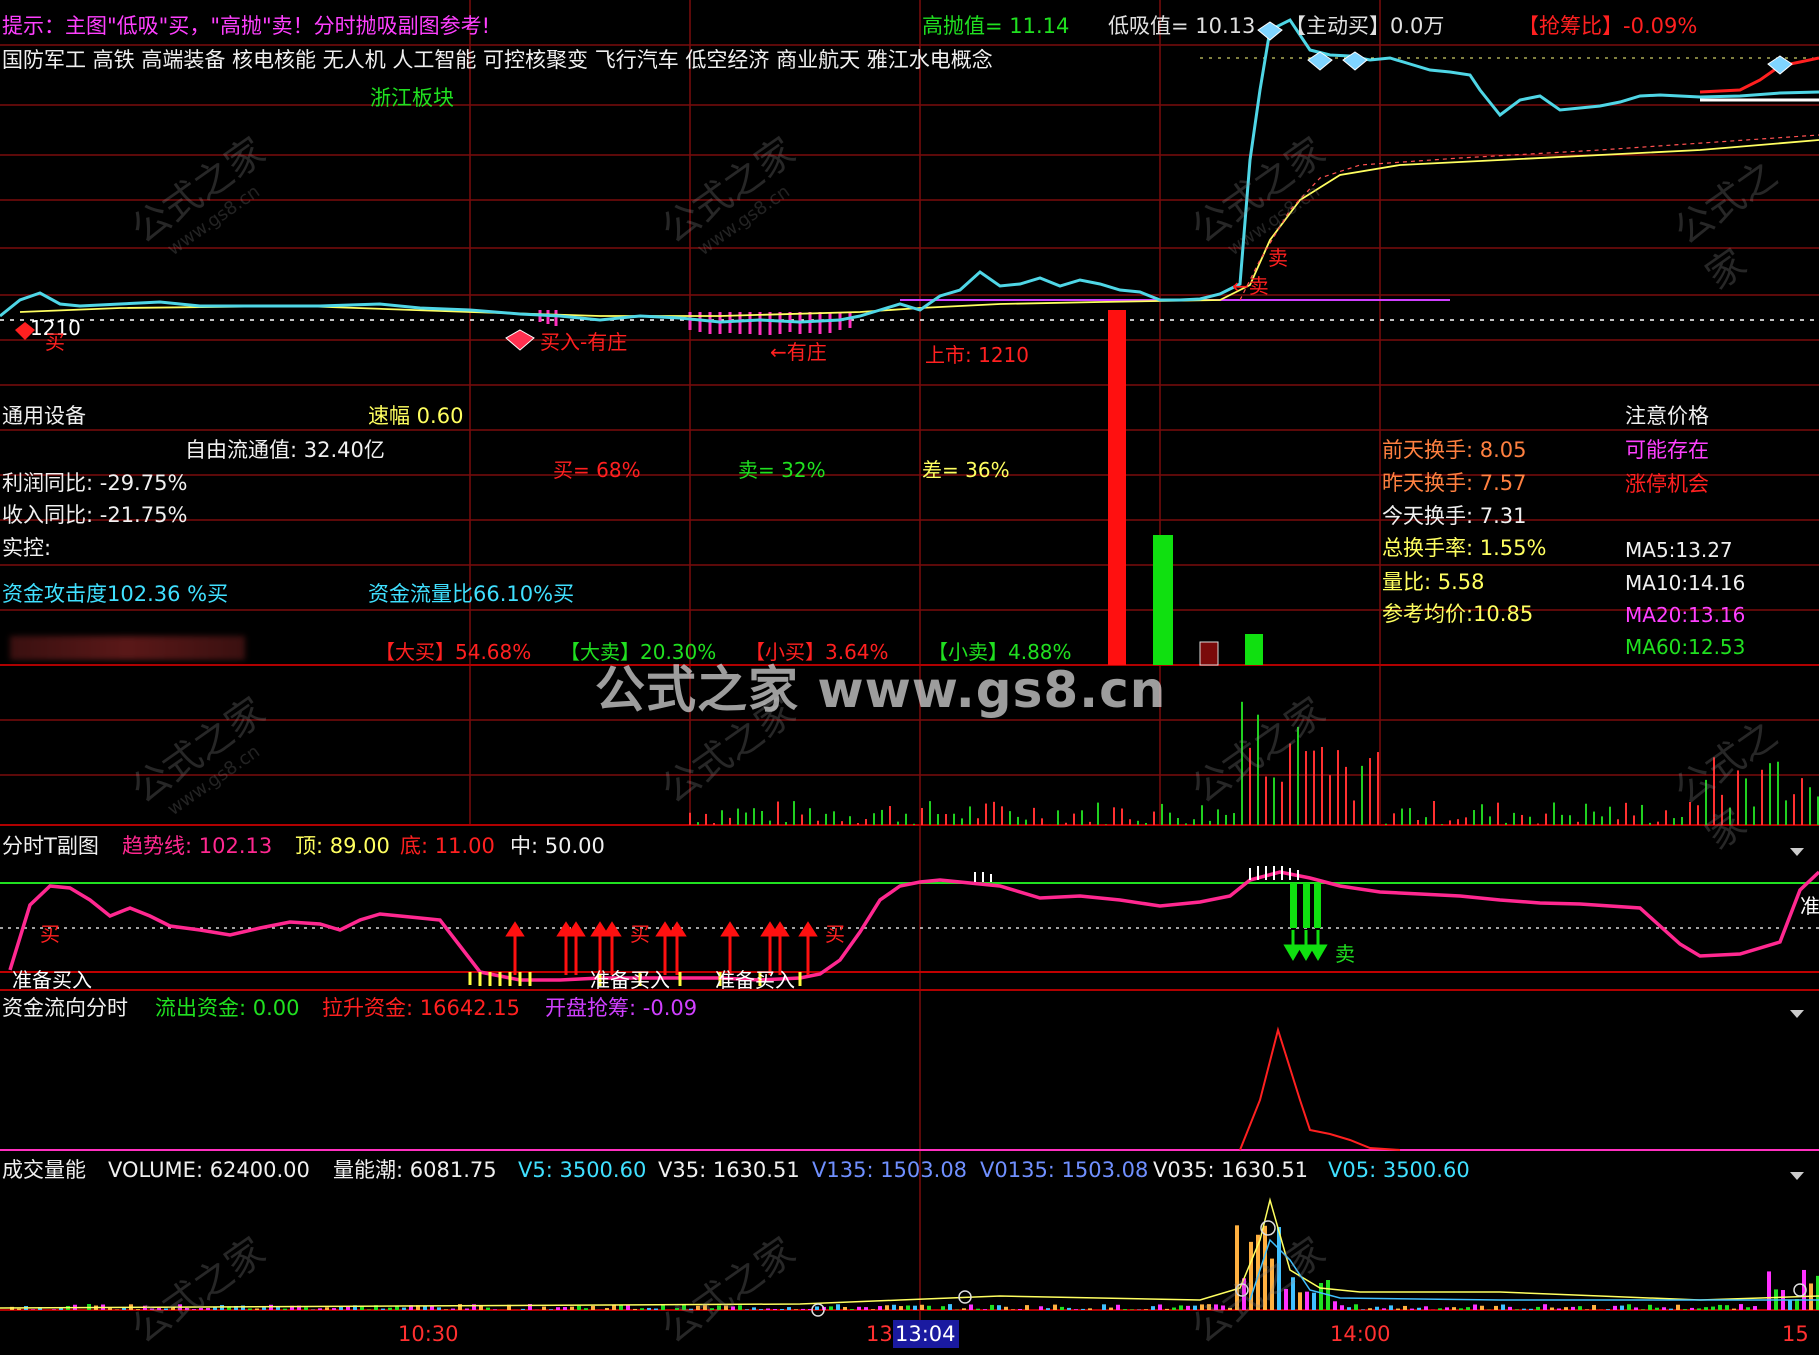 The height and width of the screenshot is (1355, 1819). What do you see at coordinates (197, 846) in the screenshot?
I see `panel-t-trend: 趋势线: 102.13` at bounding box center [197, 846].